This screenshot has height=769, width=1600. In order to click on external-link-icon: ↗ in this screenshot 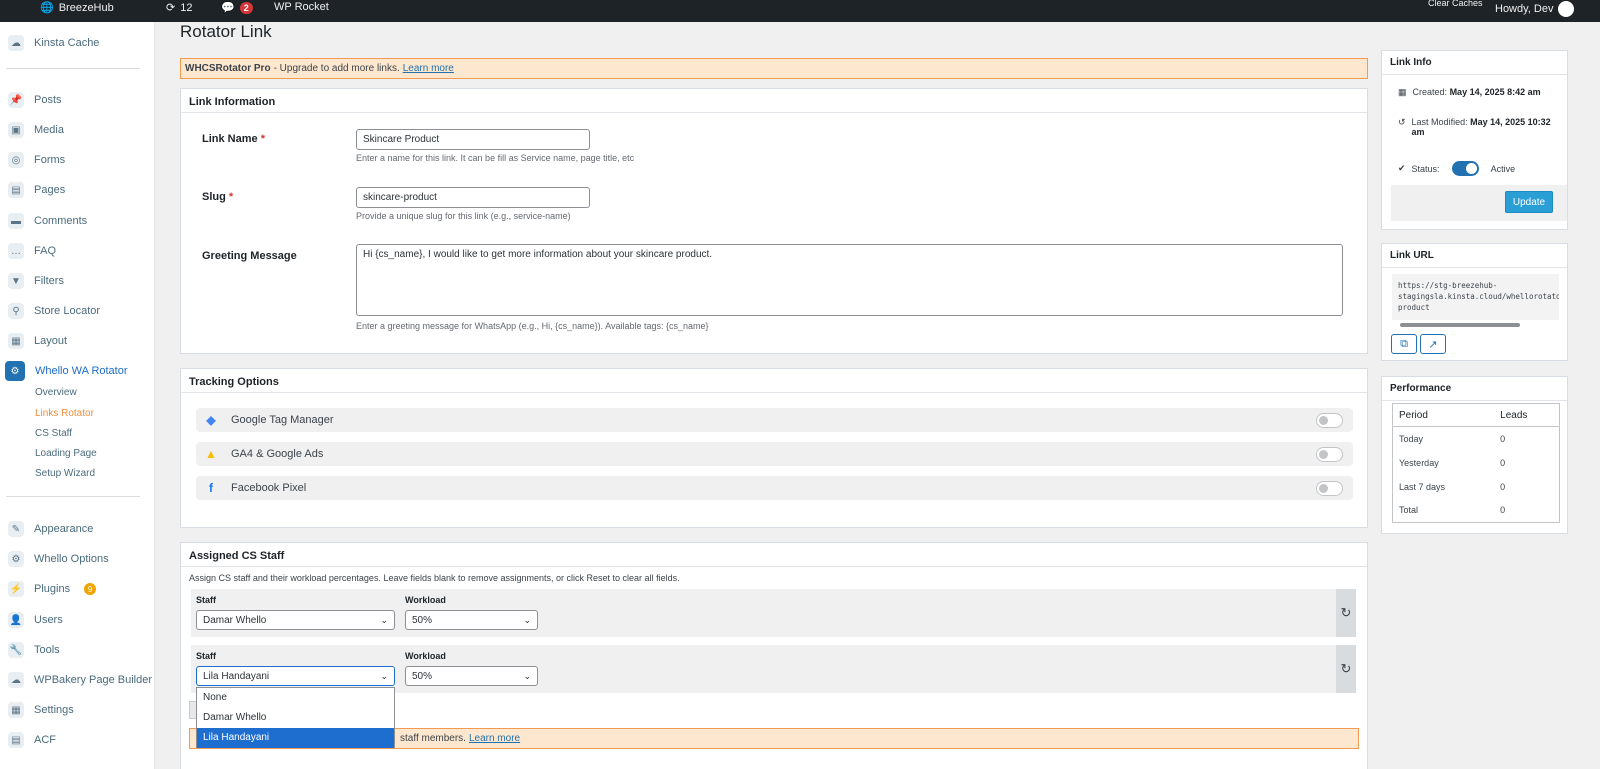, I will do `click(1433, 344)`.